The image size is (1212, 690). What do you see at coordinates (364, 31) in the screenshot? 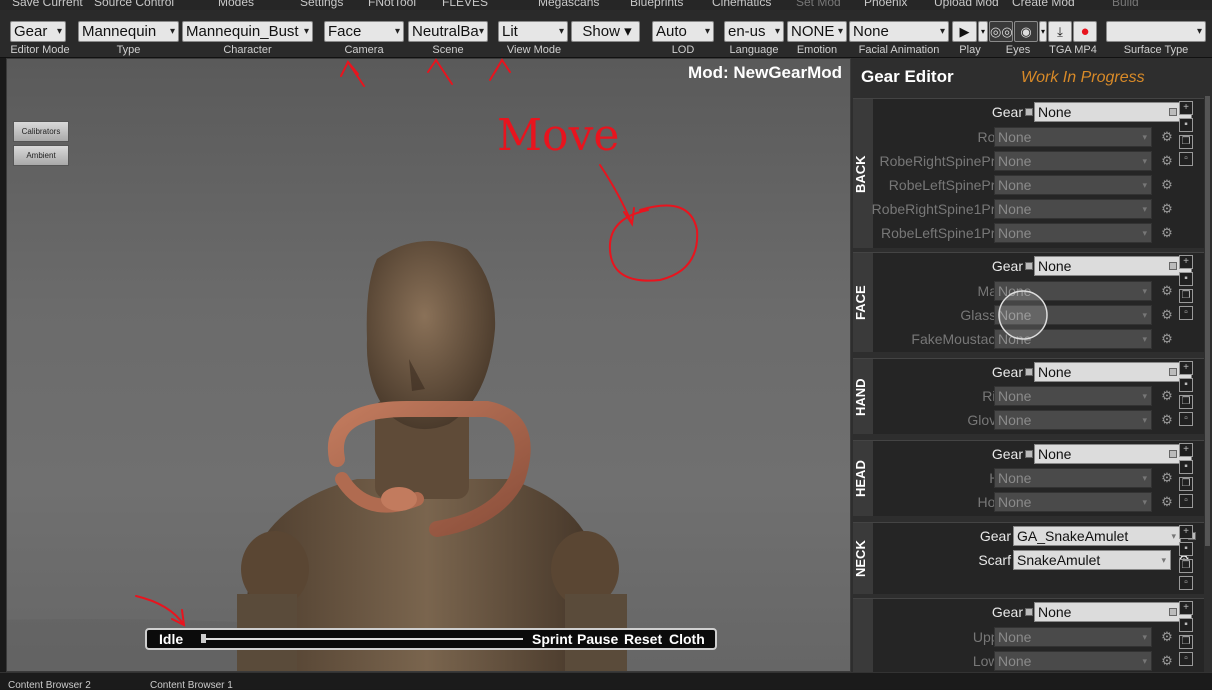
I see `camera-dropdown: Face` at bounding box center [364, 31].